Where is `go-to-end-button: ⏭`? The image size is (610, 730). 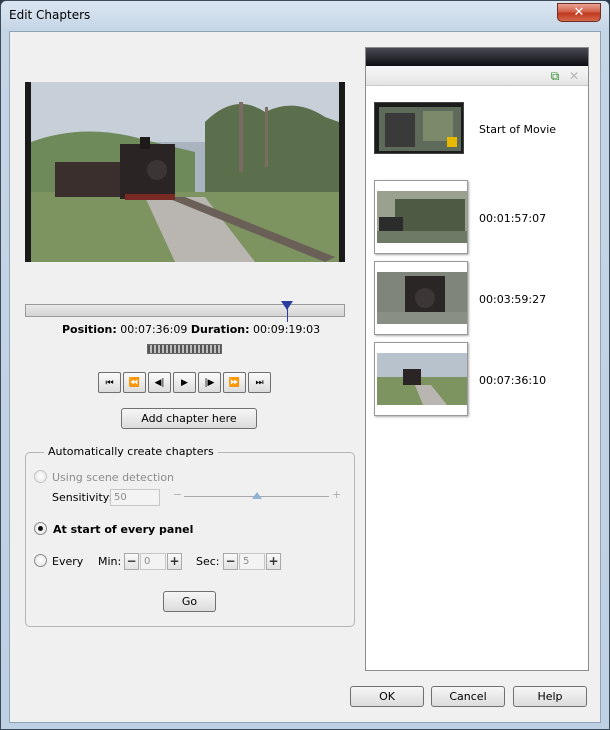
go-to-end-button: ⏭ is located at coordinates (259, 382).